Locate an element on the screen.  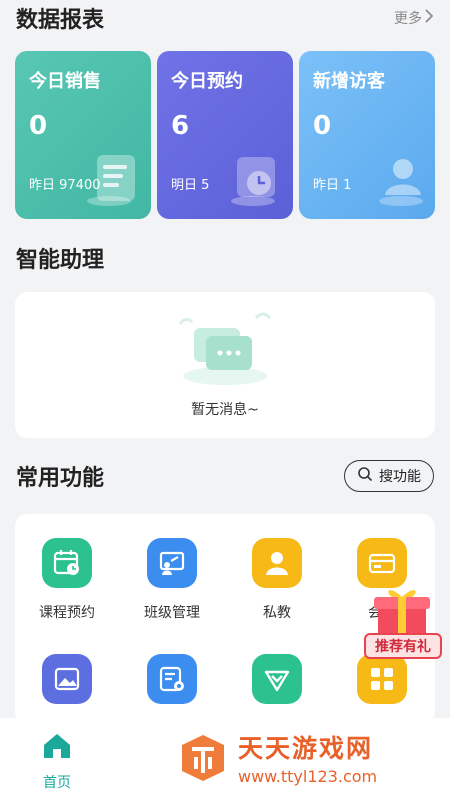
check-shield-icon is located at coordinates (277, 679).